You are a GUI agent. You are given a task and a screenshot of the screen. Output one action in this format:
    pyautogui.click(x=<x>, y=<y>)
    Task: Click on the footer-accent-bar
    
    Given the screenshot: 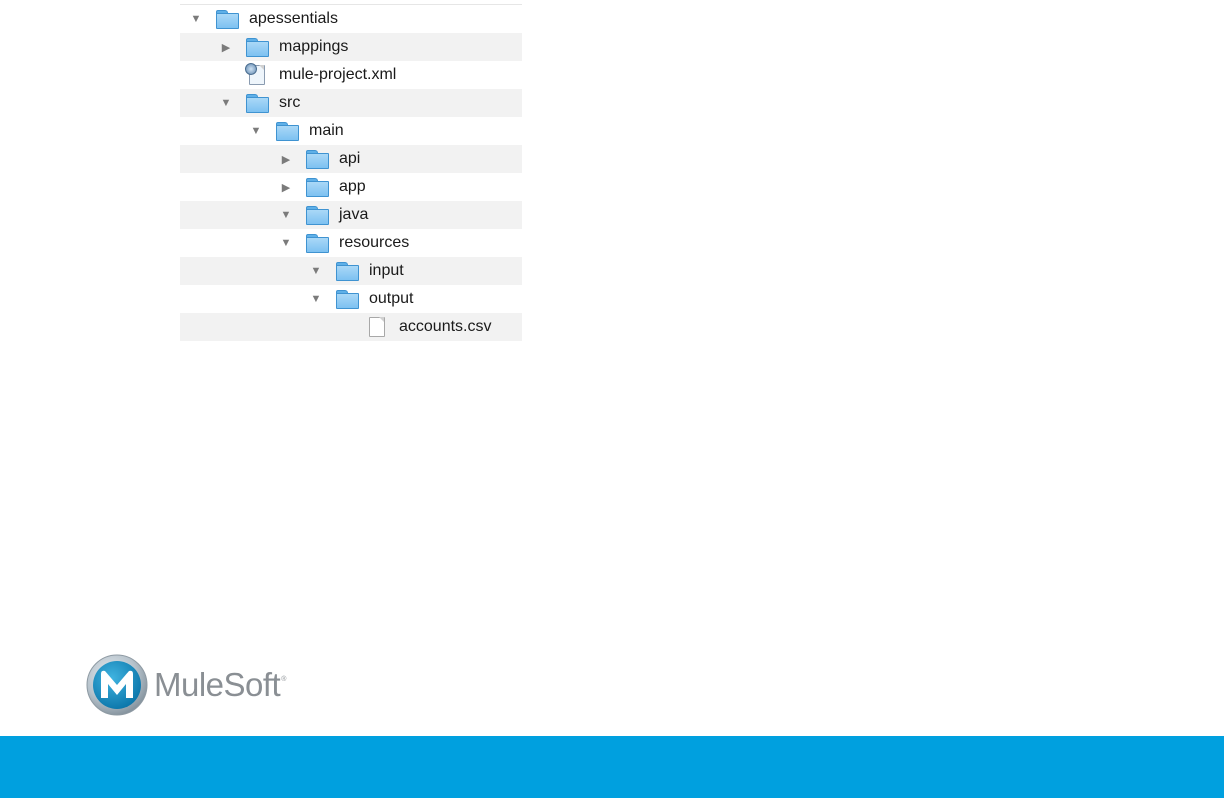 What is the action you would take?
    pyautogui.click(x=612, y=767)
    